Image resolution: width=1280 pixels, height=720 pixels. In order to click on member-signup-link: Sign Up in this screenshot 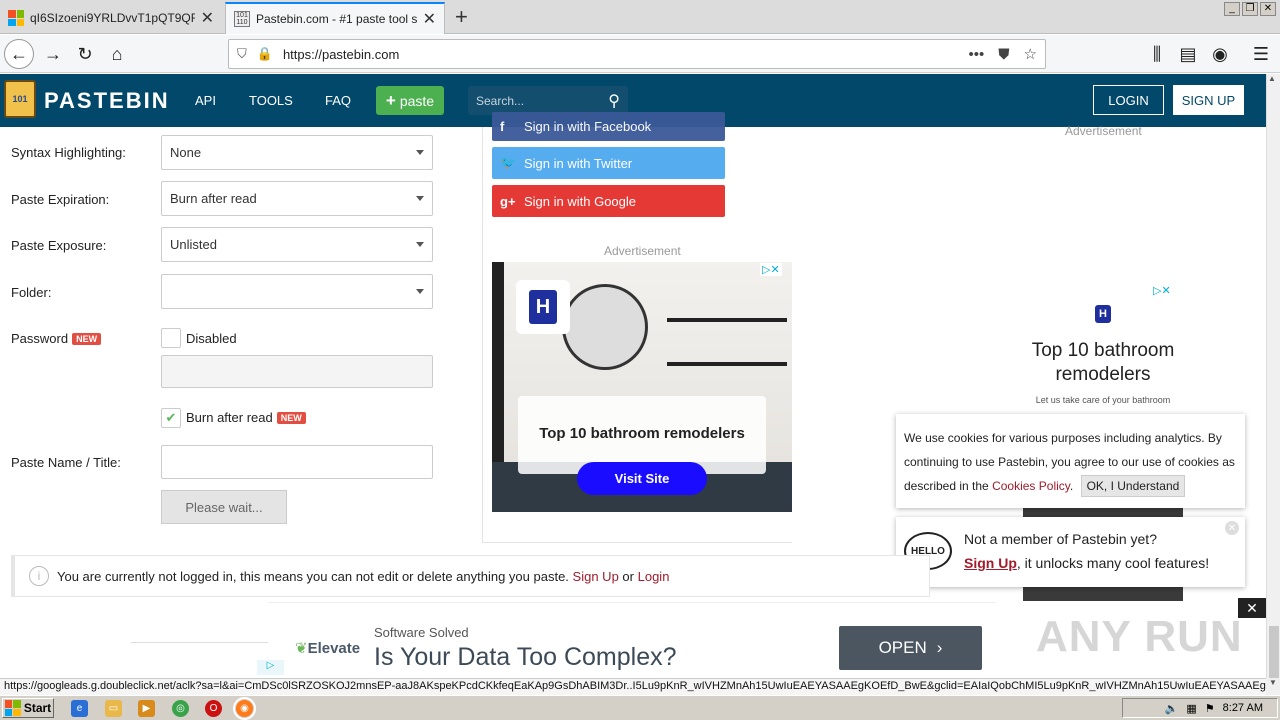, I will do `click(990, 563)`.